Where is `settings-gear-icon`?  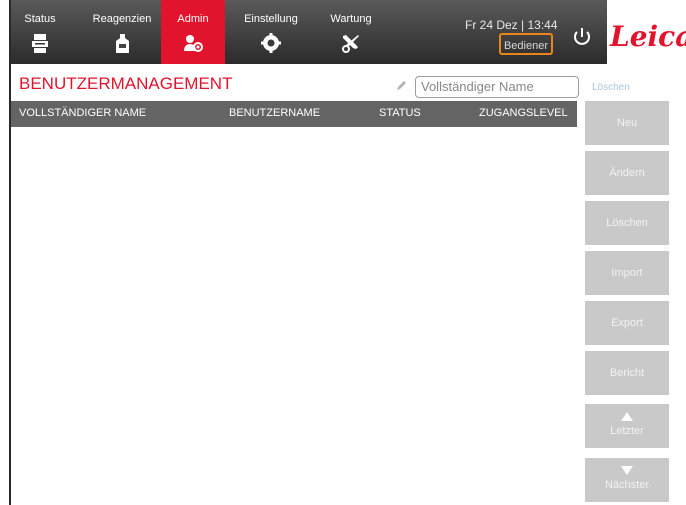
settings-gear-icon is located at coordinates (271, 43).